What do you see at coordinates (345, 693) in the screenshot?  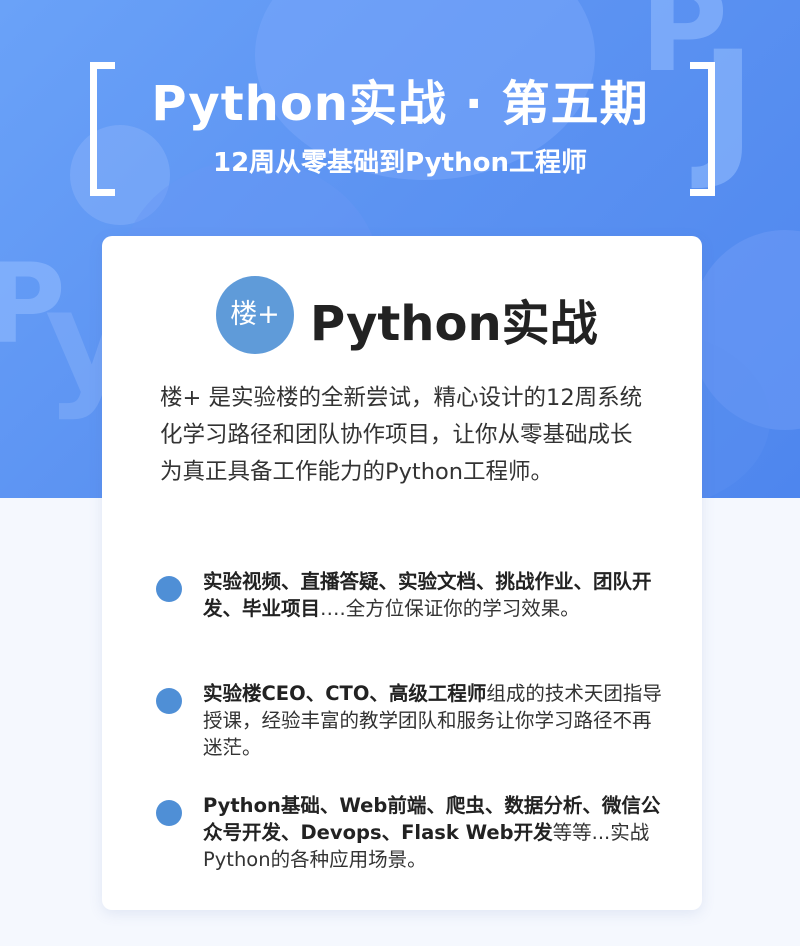 I see `feature-highlight: 实验楼CEO、CTO、高级工程师` at bounding box center [345, 693].